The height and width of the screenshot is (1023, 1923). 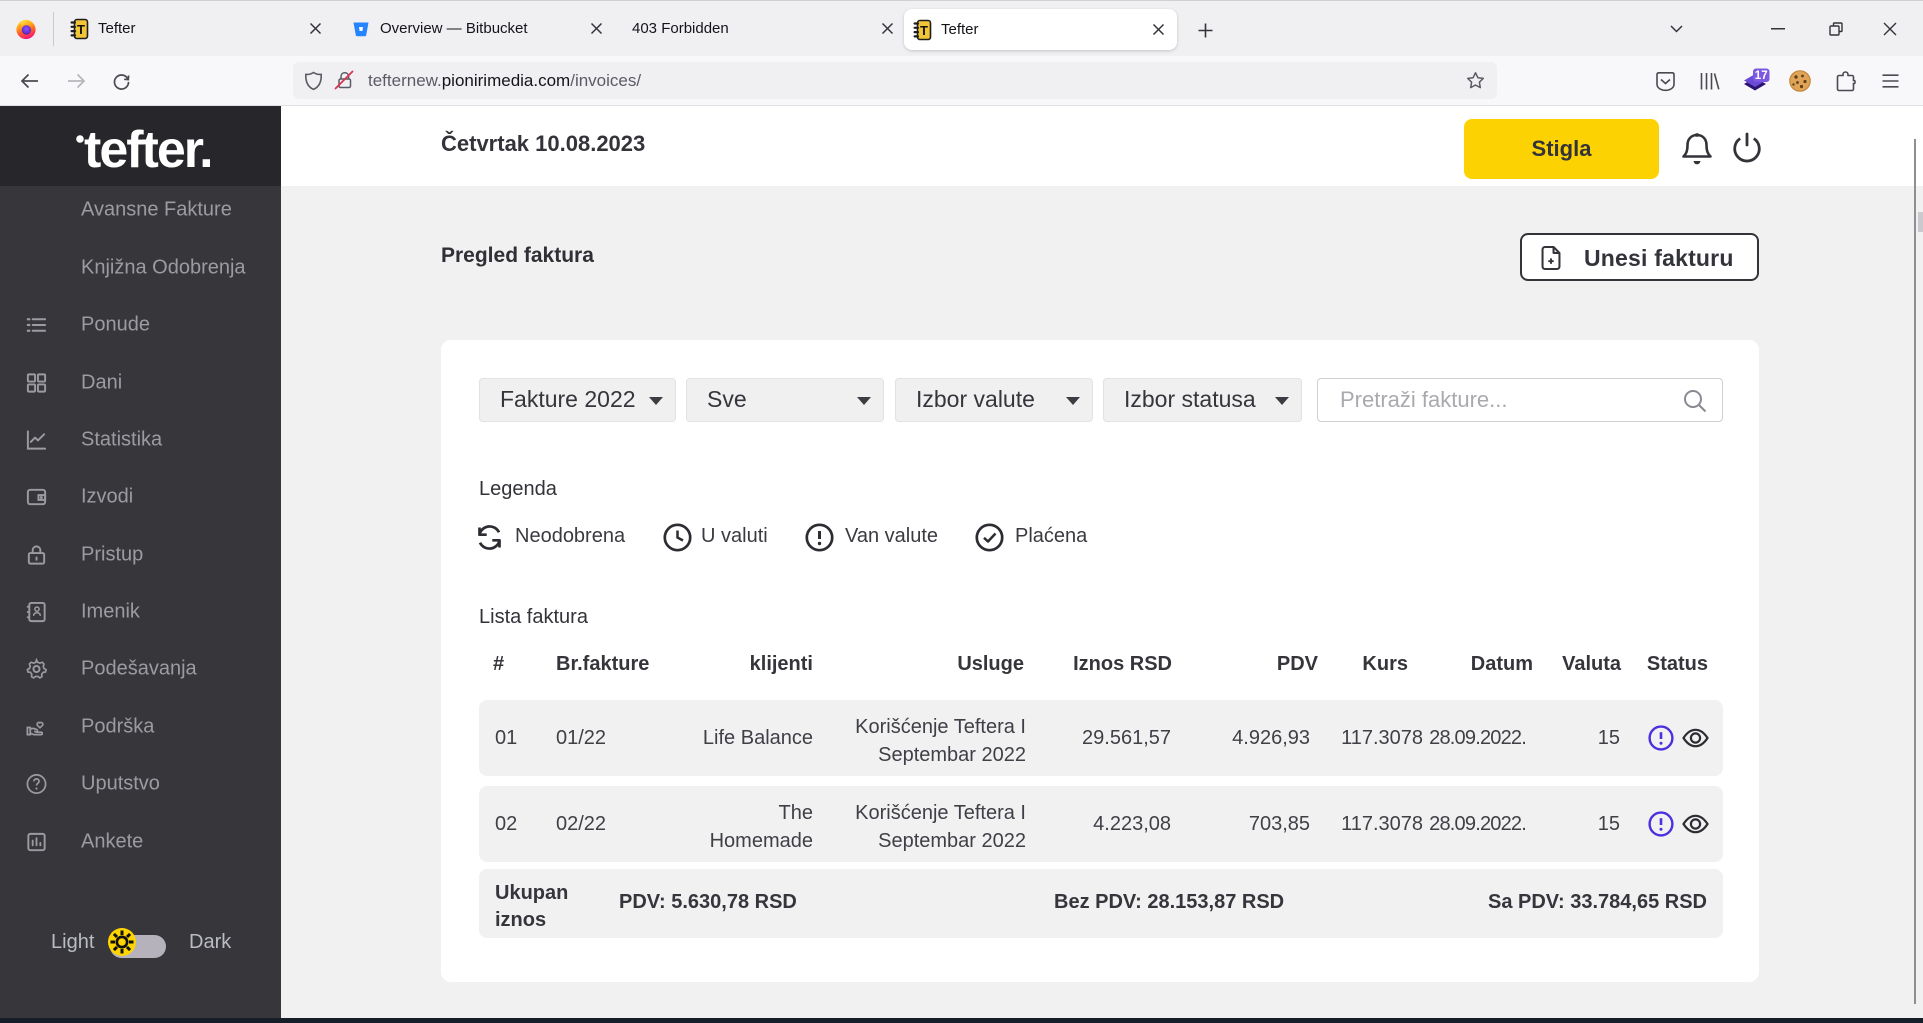 I want to click on svg-text: 17, so click(x=1760, y=76).